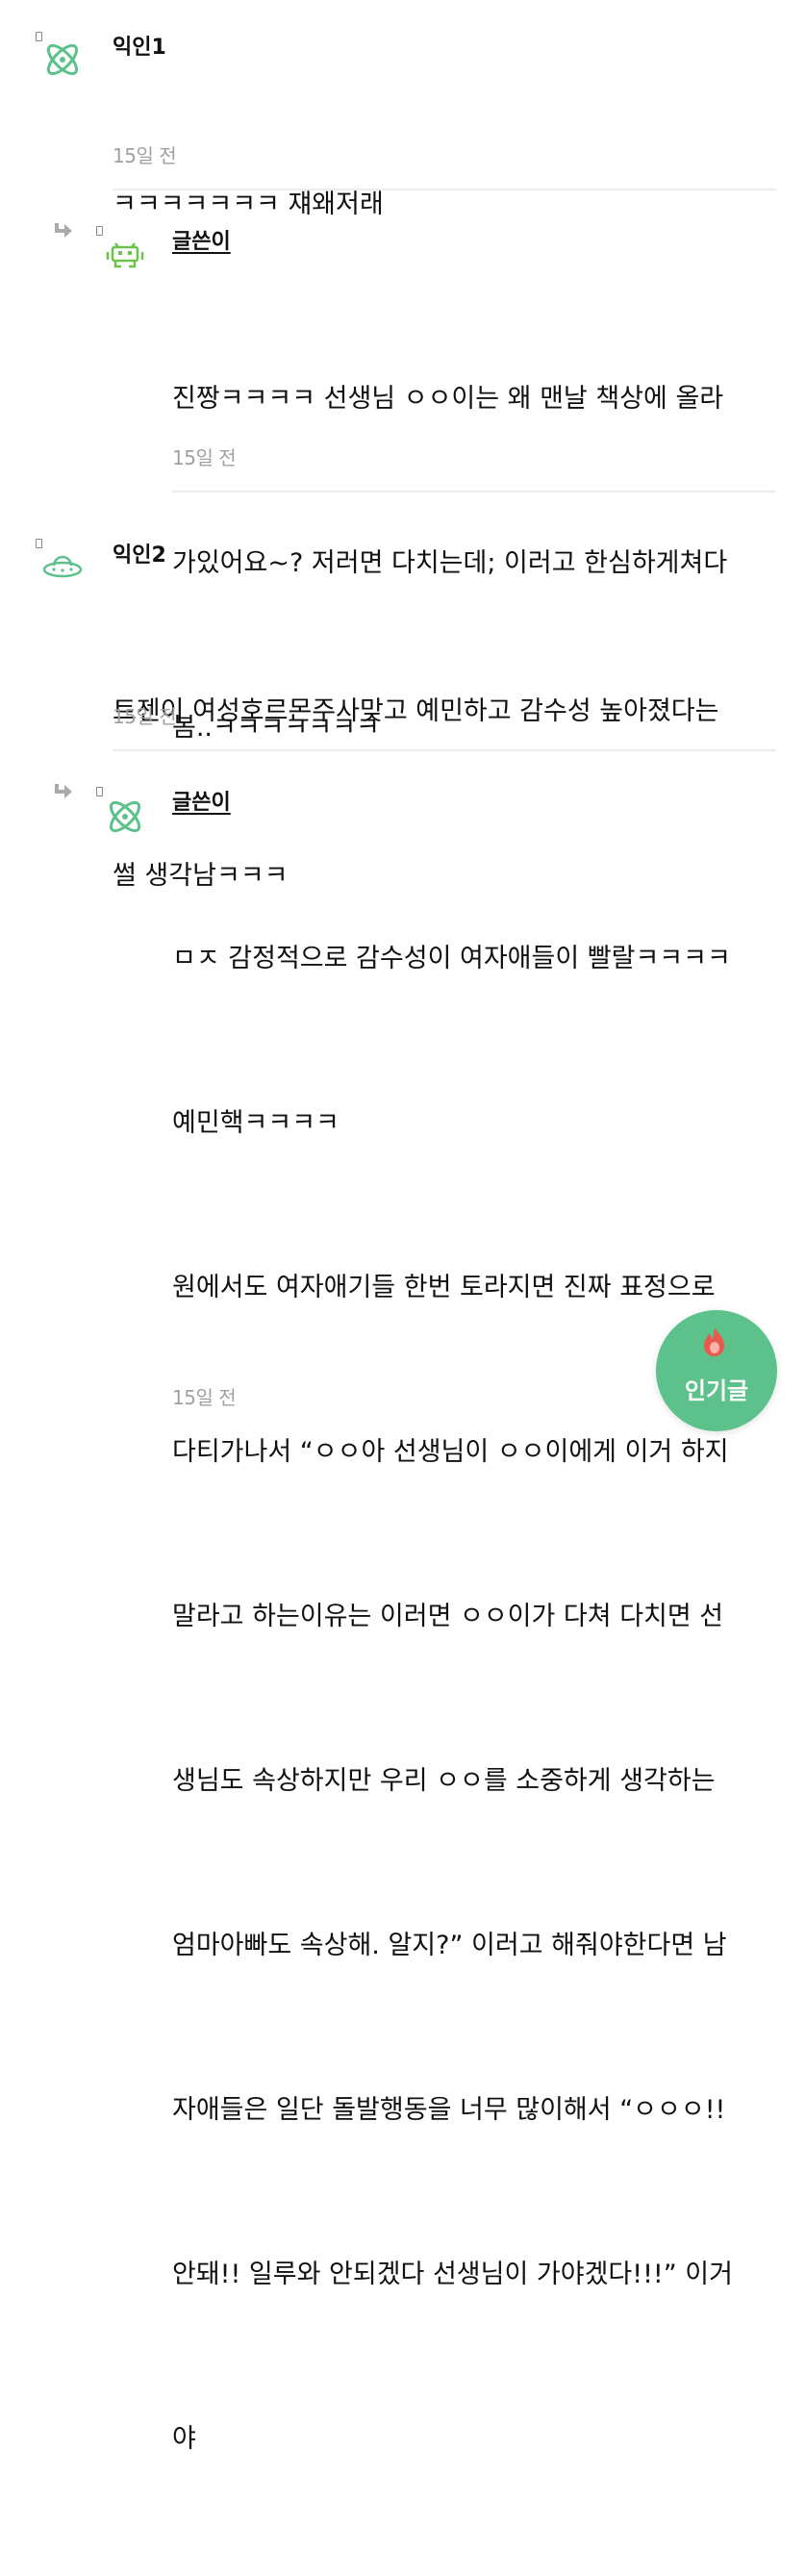  What do you see at coordinates (449, 2110) in the screenshot?
I see `comment-line: 자애들은 일단 돌발행동을 너무 많이해서 “ㅇㅇㅇ!!` at bounding box center [449, 2110].